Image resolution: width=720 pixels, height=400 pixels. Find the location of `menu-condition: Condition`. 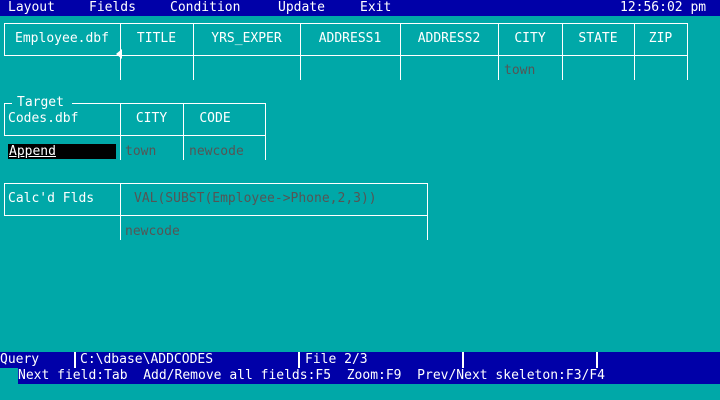

menu-condition: Condition is located at coordinates (205, 8).